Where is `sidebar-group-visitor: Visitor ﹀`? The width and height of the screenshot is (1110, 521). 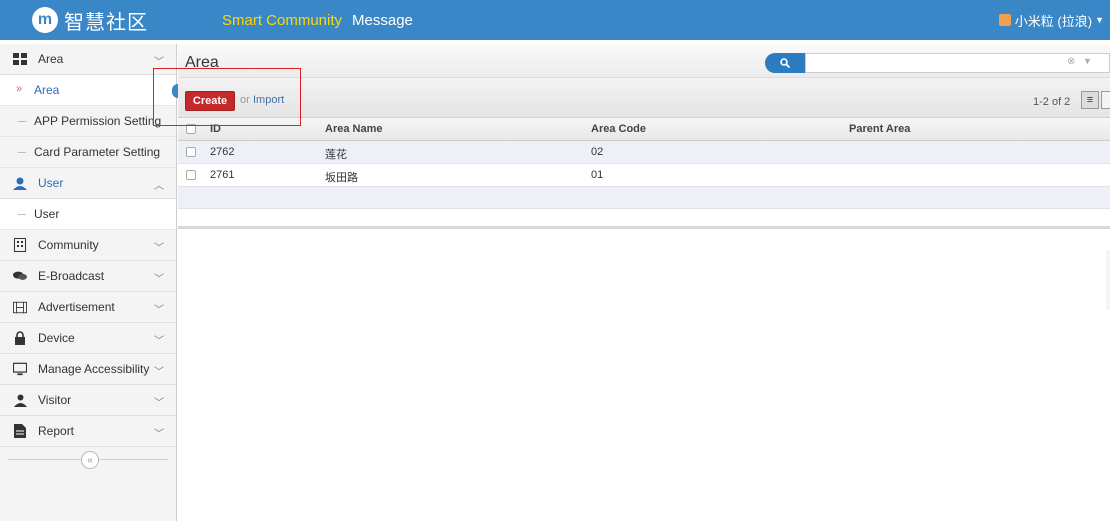
sidebar-group-visitor: Visitor ﹀ is located at coordinates (88, 400).